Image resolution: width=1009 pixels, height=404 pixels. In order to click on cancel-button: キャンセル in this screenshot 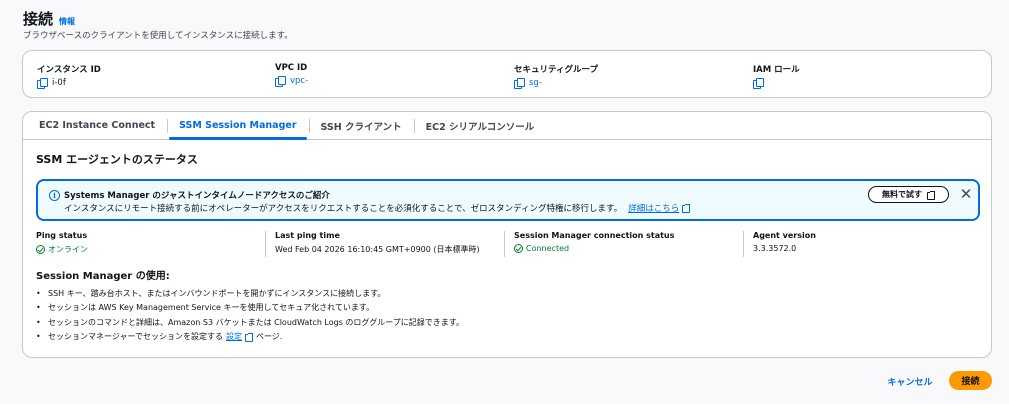, I will do `click(910, 381)`.